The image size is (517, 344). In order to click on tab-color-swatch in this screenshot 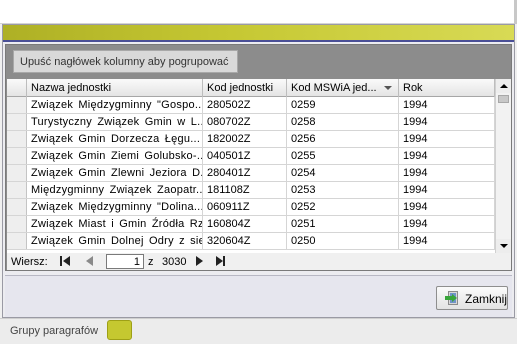, I will do `click(119, 330)`.